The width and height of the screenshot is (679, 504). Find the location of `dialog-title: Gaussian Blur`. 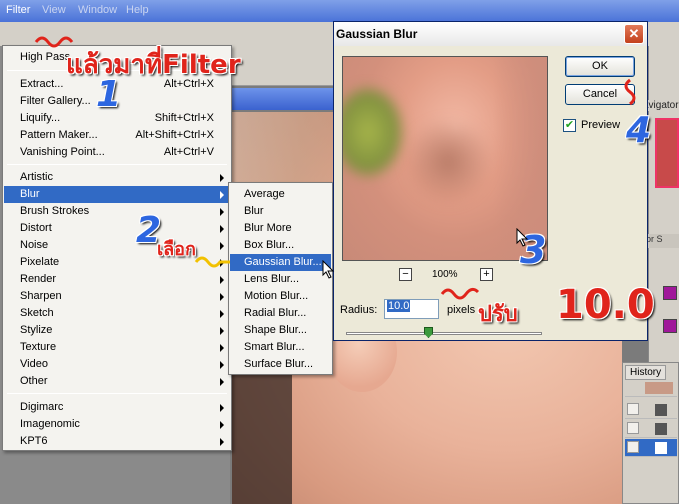

dialog-title: Gaussian Blur is located at coordinates (490, 34).